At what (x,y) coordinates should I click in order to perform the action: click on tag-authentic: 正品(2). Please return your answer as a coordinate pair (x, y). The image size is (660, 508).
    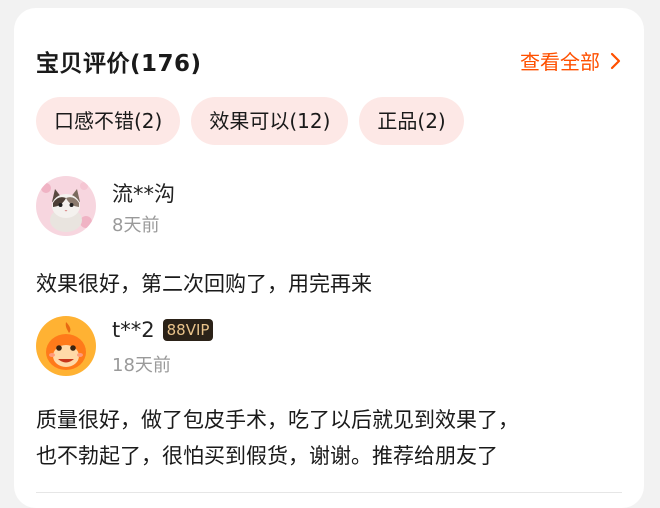
    Looking at the image, I should click on (411, 121).